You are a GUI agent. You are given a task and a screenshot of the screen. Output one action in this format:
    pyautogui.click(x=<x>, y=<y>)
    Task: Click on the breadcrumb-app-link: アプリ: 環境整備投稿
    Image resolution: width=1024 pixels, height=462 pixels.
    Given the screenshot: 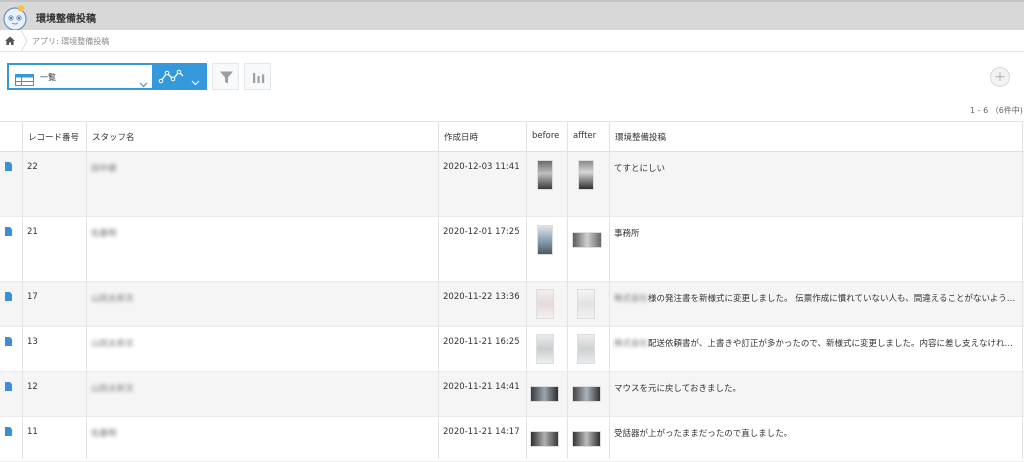 What is the action you would take?
    pyautogui.click(x=70, y=41)
    